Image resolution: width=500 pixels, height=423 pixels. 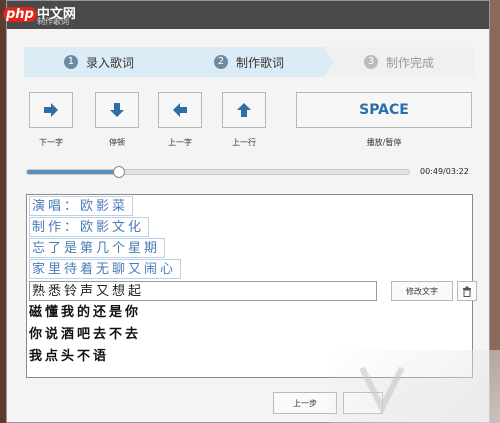 What do you see at coordinates (422, 291) in the screenshot?
I see `edit-text-button: 修改文字` at bounding box center [422, 291].